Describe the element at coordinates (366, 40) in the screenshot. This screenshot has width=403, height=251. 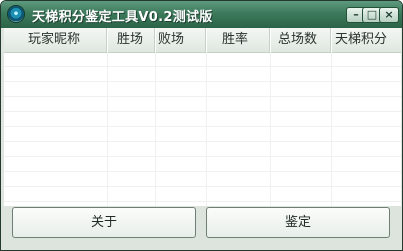
I see `column-header-ladder-score: 天梯积分` at that location.